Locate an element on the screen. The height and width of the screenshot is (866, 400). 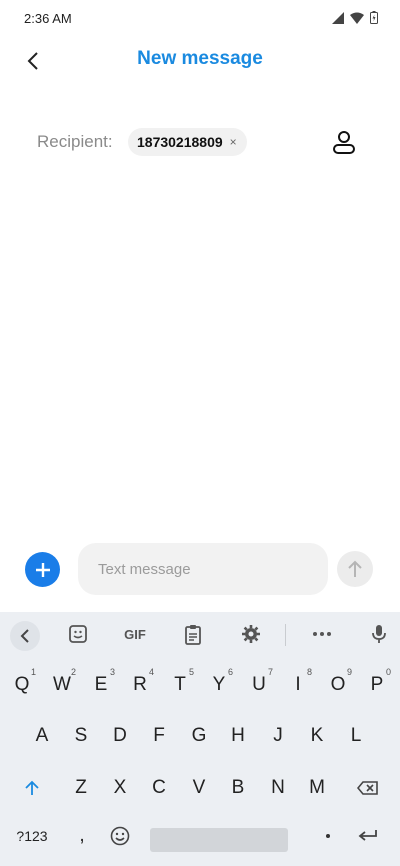
key-k: K is located at coordinates (317, 736).